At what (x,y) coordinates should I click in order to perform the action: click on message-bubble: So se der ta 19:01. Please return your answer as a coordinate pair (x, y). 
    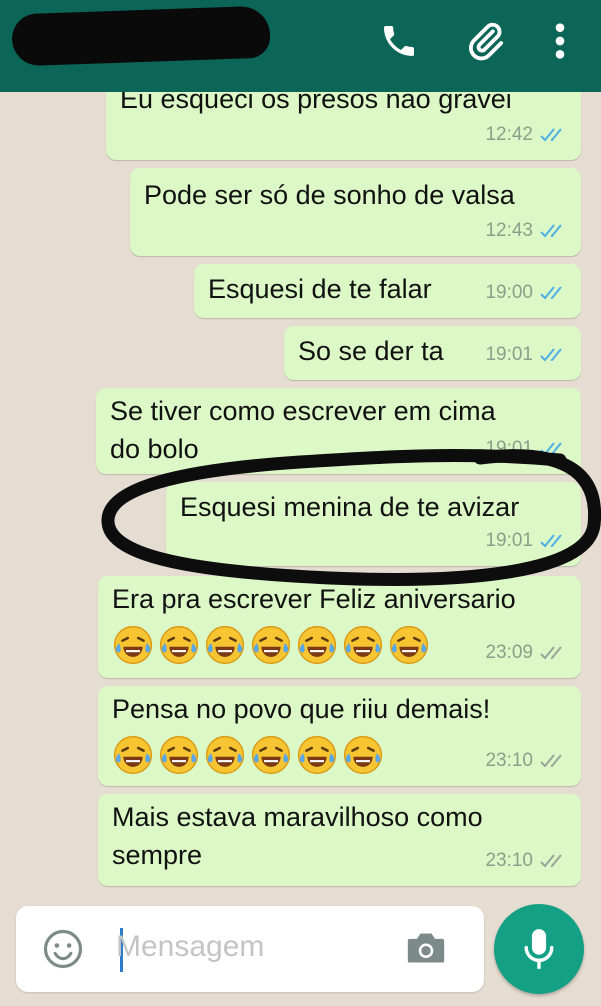
    Looking at the image, I should click on (432, 353).